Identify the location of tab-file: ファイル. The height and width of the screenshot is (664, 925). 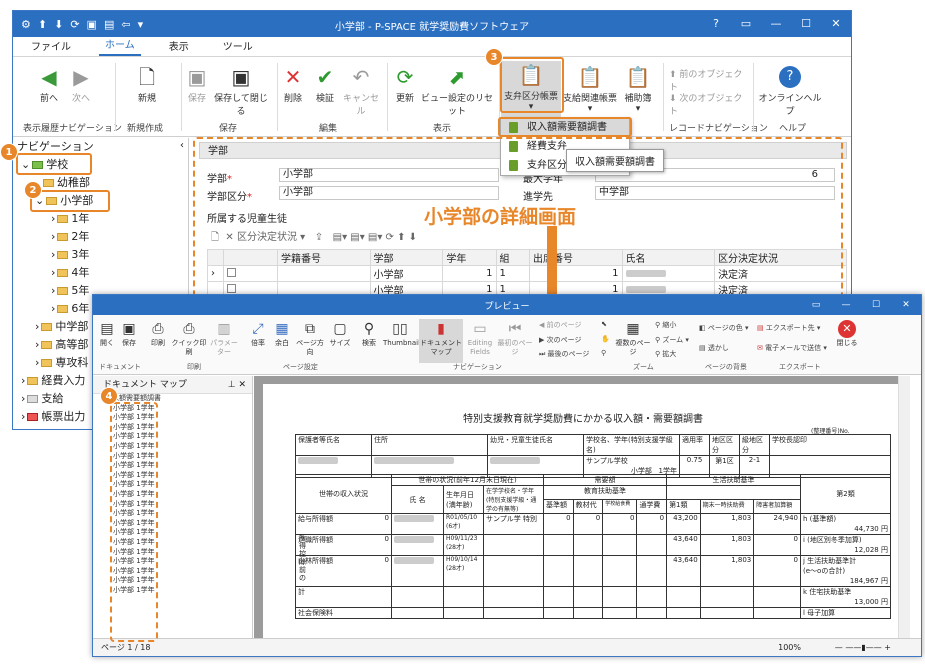
(51, 47).